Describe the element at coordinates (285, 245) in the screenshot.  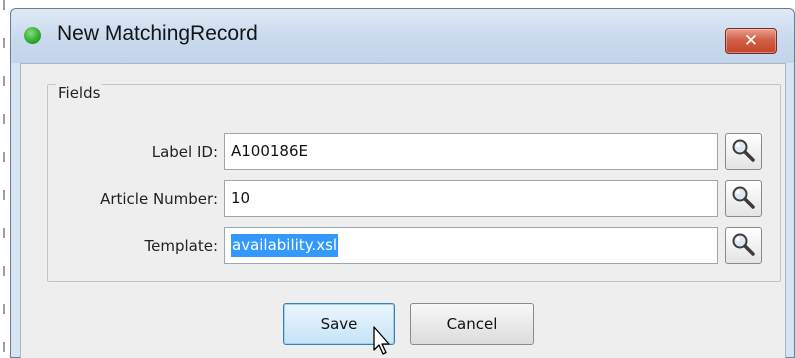
I see `template-value-selected: availability.xsl` at that location.